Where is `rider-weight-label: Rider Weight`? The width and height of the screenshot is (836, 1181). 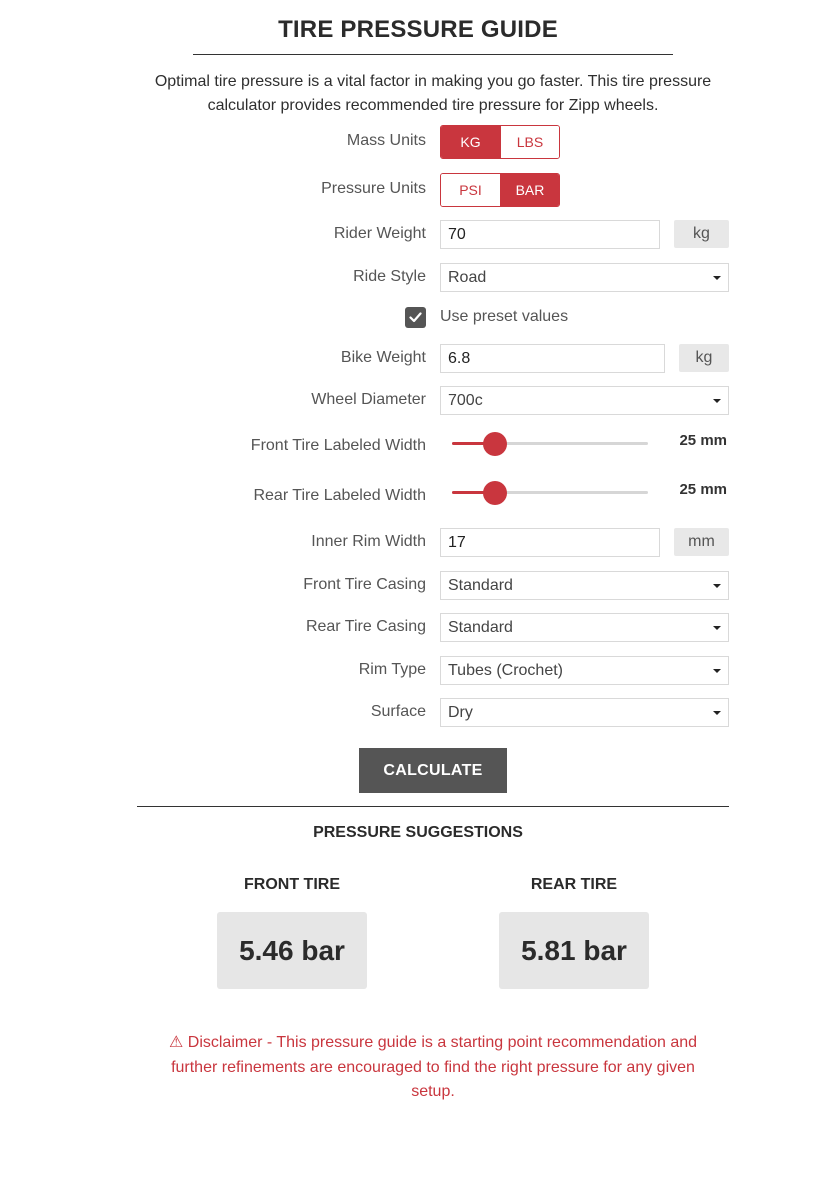
rider-weight-label: Rider Weight is located at coordinates (379, 233).